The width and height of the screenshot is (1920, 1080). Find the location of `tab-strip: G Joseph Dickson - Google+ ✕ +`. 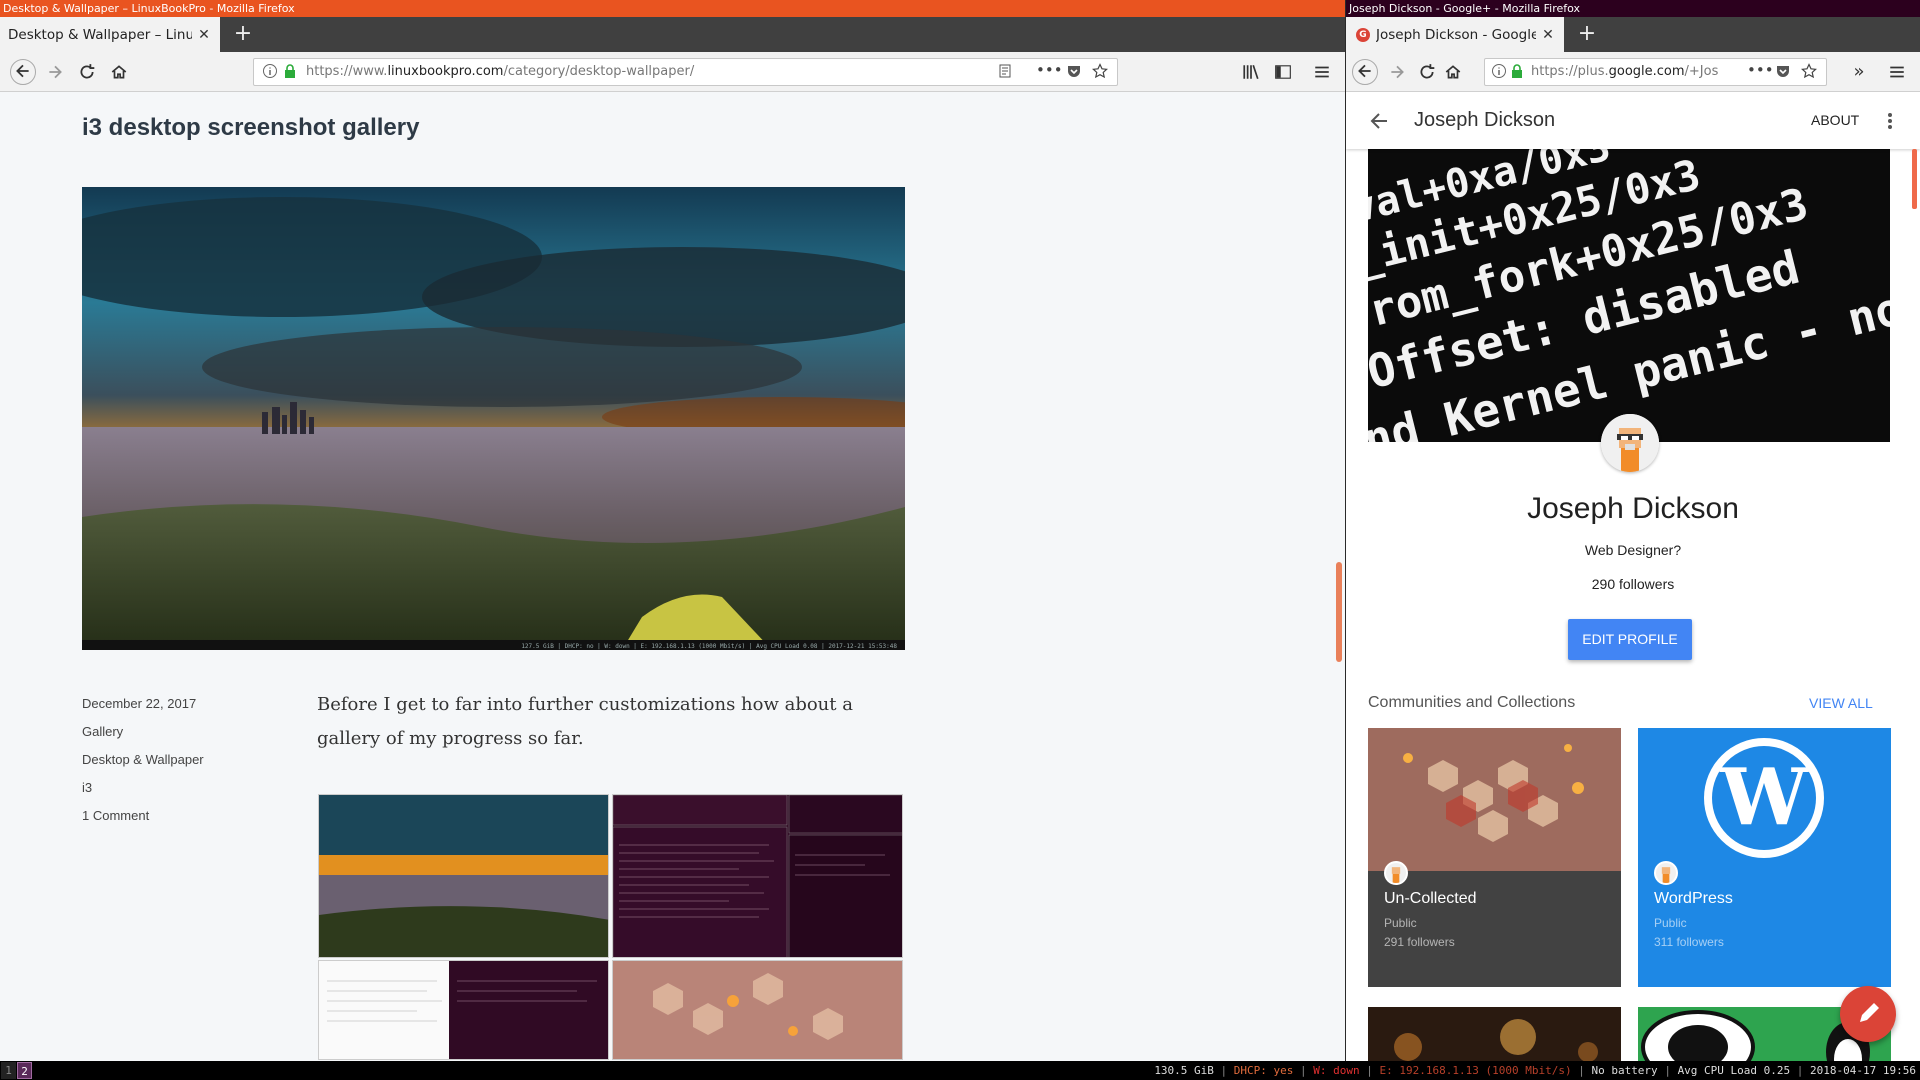

tab-strip: G Joseph Dickson - Google+ ✕ + is located at coordinates (1633, 34).